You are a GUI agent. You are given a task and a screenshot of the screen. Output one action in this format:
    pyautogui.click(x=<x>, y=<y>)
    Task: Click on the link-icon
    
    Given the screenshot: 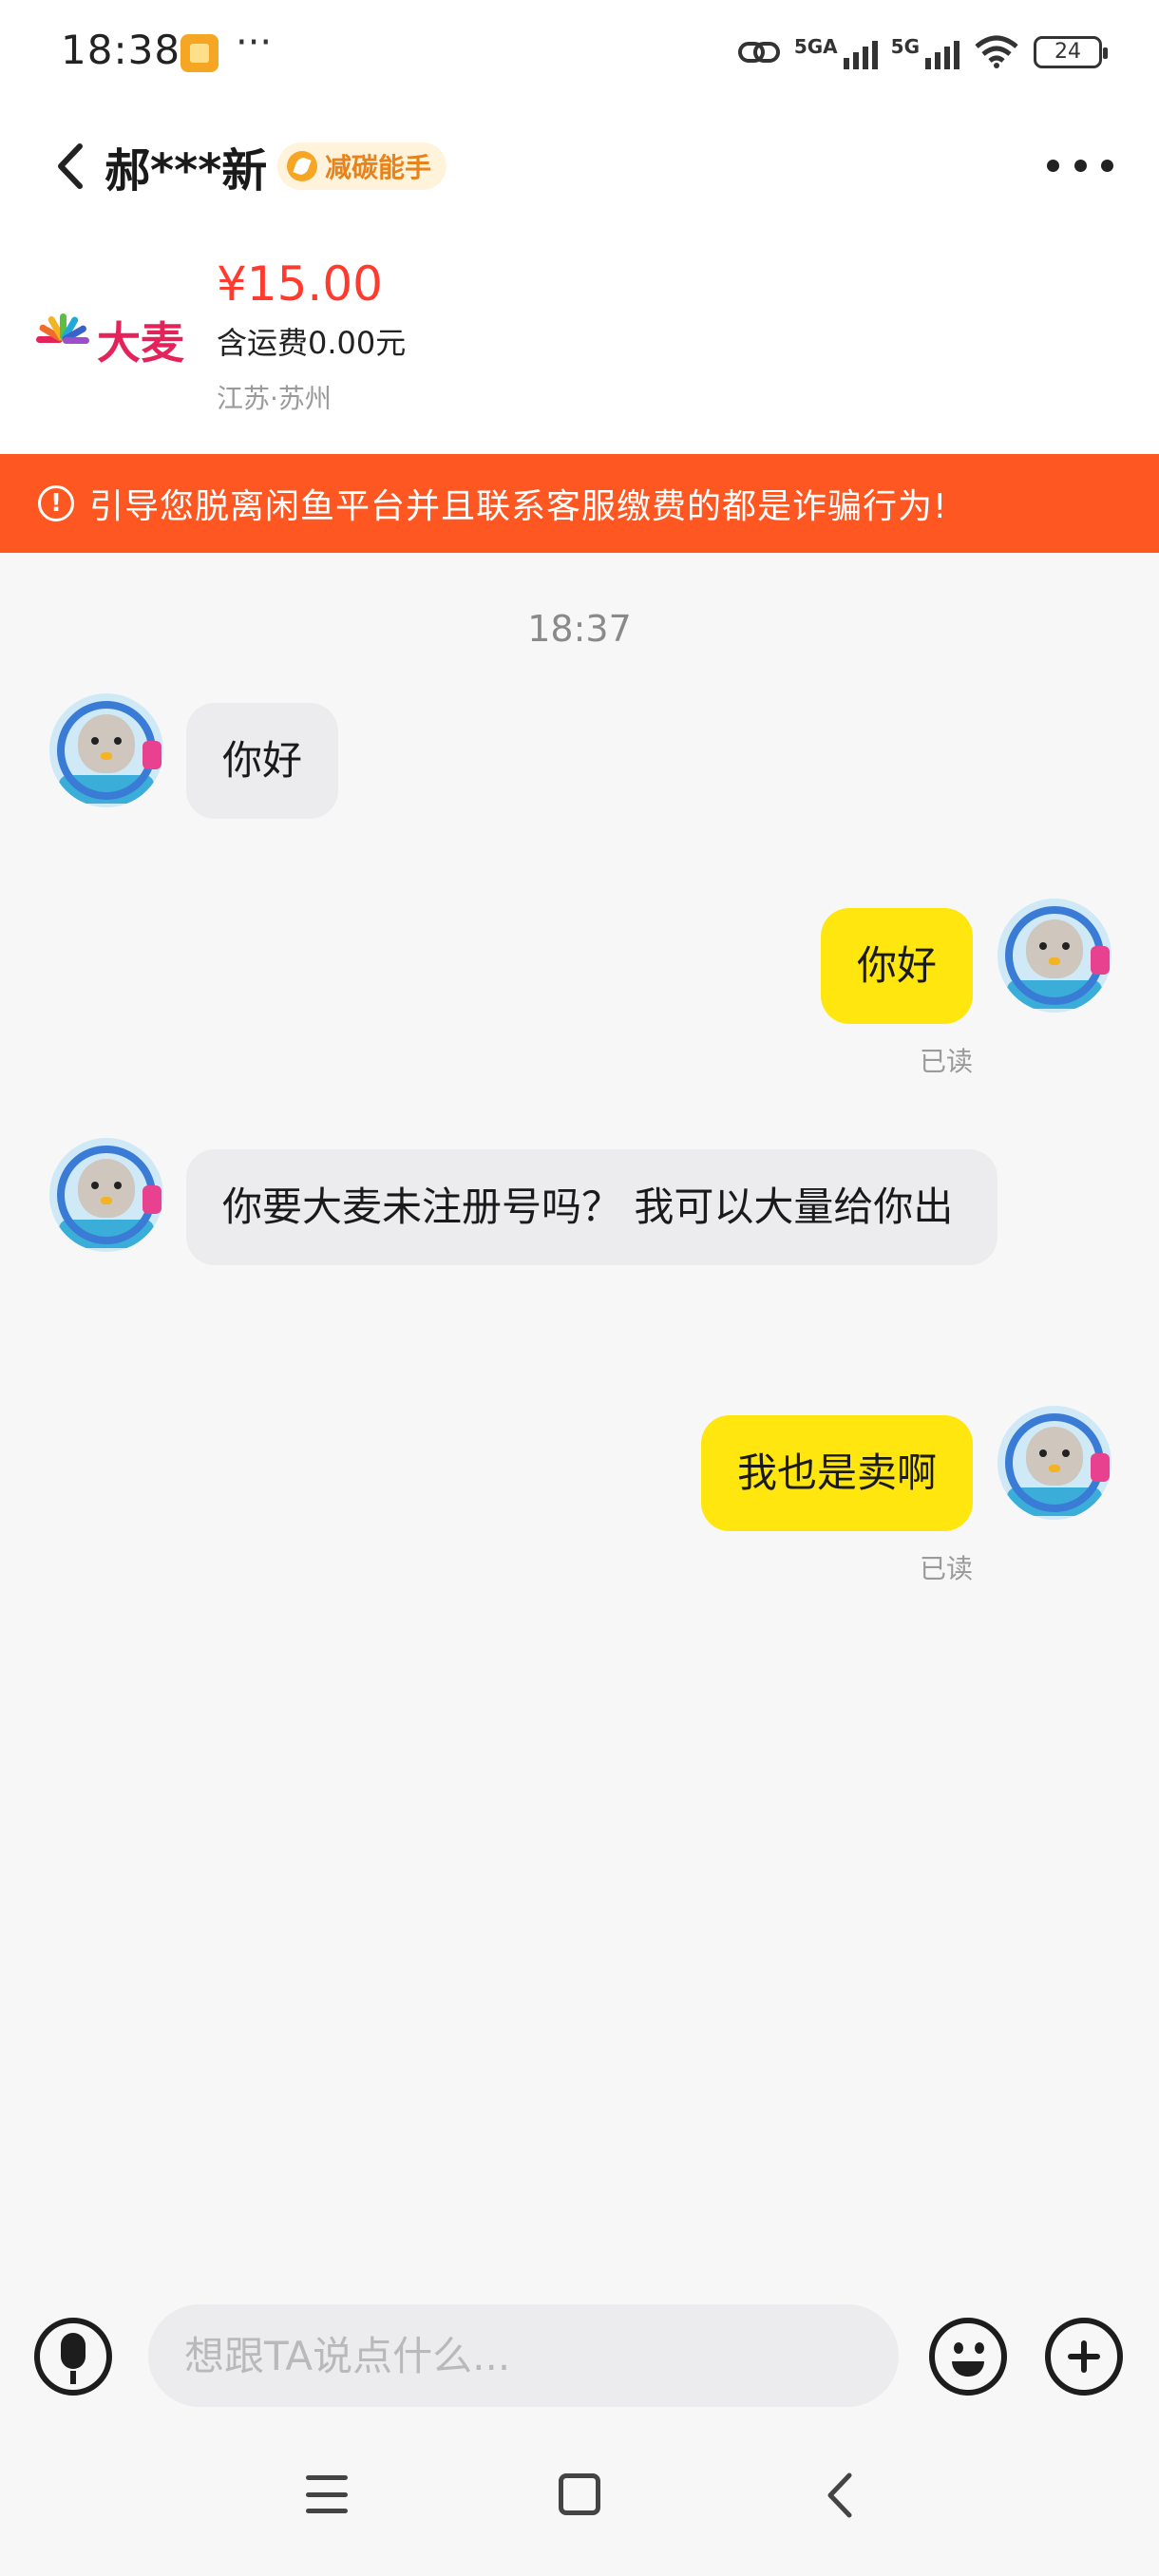 What is the action you would take?
    pyautogui.click(x=758, y=52)
    